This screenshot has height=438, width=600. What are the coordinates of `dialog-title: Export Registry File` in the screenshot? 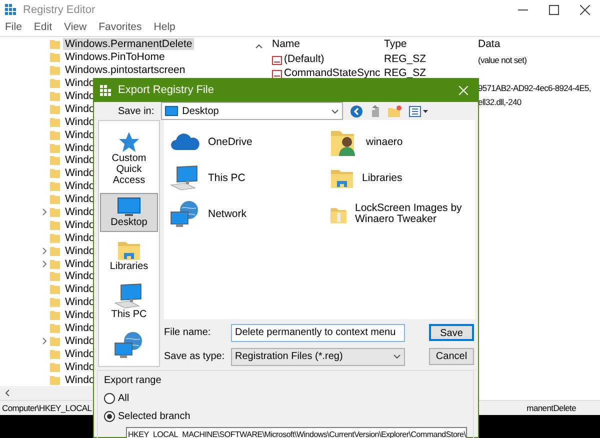 It's located at (166, 90).